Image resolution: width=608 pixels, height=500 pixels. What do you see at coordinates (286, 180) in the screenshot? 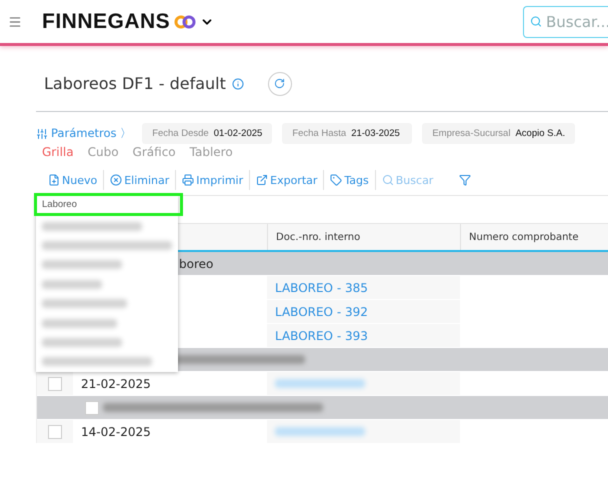
I see `export-button: Exportar` at bounding box center [286, 180].